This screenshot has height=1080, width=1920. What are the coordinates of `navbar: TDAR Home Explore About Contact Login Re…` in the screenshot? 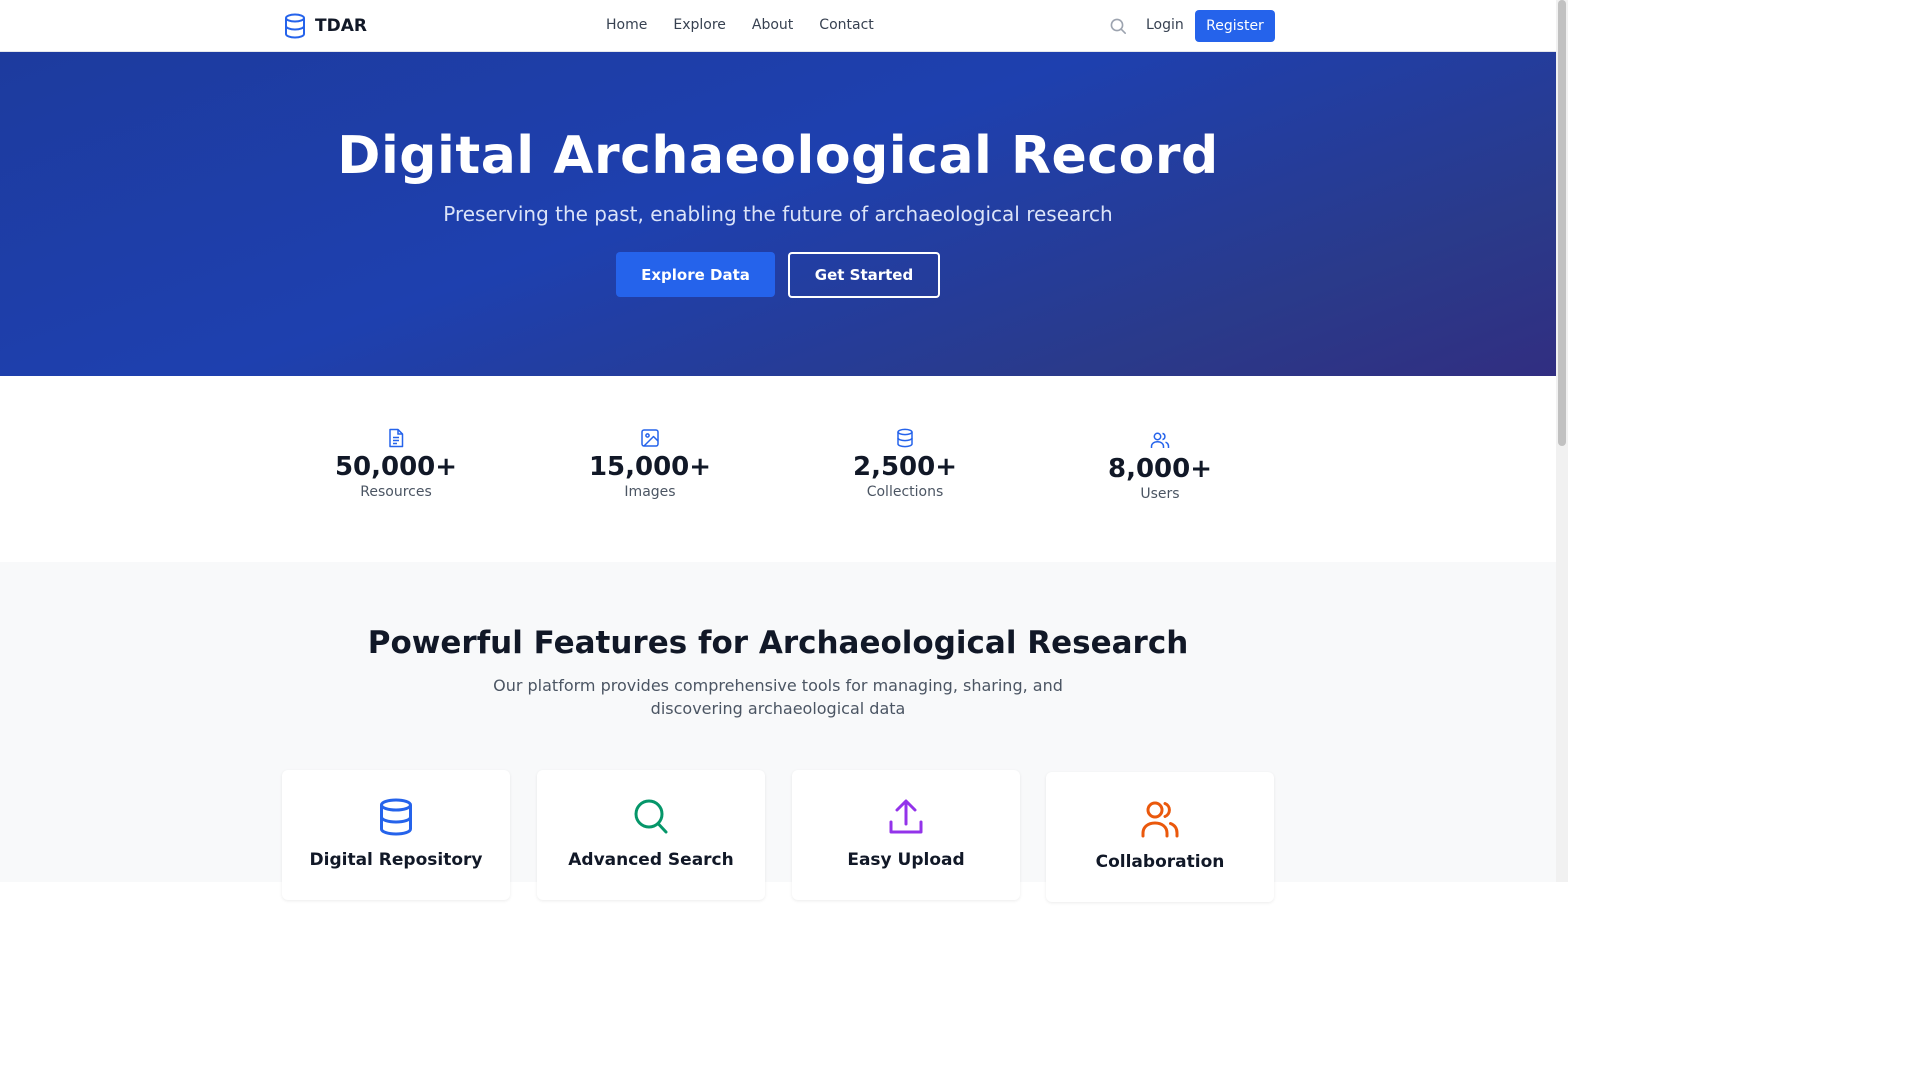 It's located at (778, 26).